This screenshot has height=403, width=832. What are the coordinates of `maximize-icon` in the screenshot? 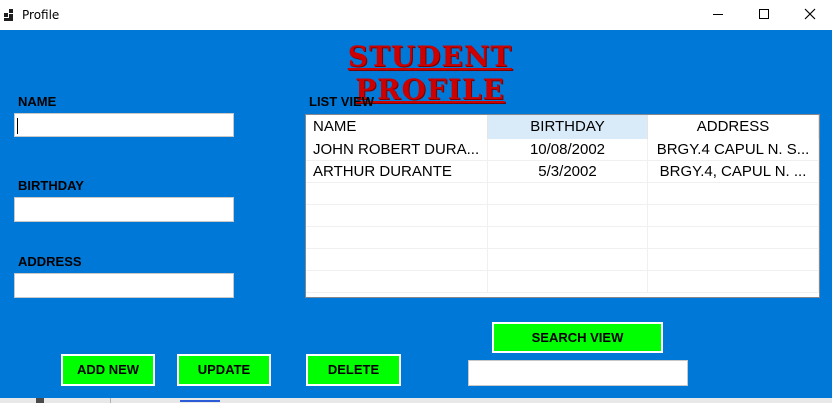 It's located at (764, 14).